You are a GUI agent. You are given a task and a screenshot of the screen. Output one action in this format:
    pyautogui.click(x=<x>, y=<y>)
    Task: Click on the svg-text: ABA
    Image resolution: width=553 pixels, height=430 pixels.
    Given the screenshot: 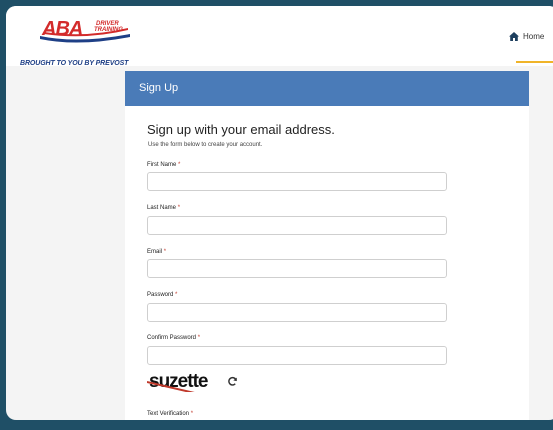 What is the action you would take?
    pyautogui.click(x=61, y=29)
    